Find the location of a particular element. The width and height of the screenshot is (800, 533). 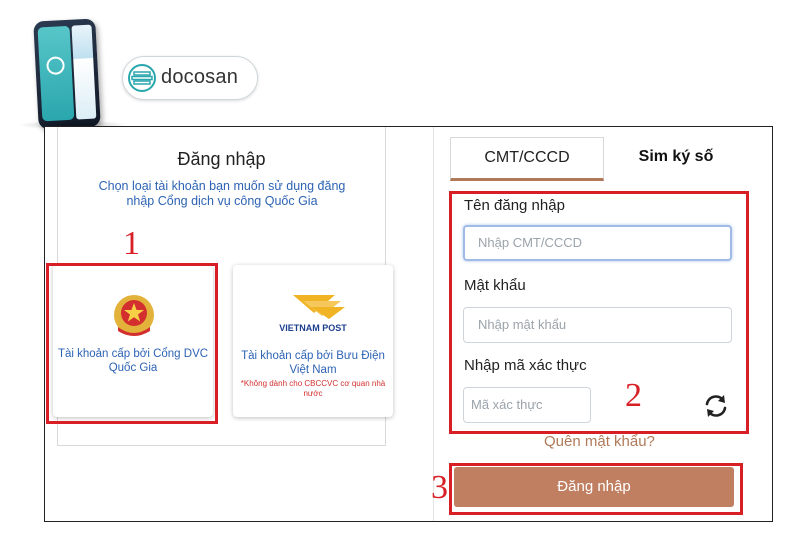

brand-logo: docosan is located at coordinates (190, 78).